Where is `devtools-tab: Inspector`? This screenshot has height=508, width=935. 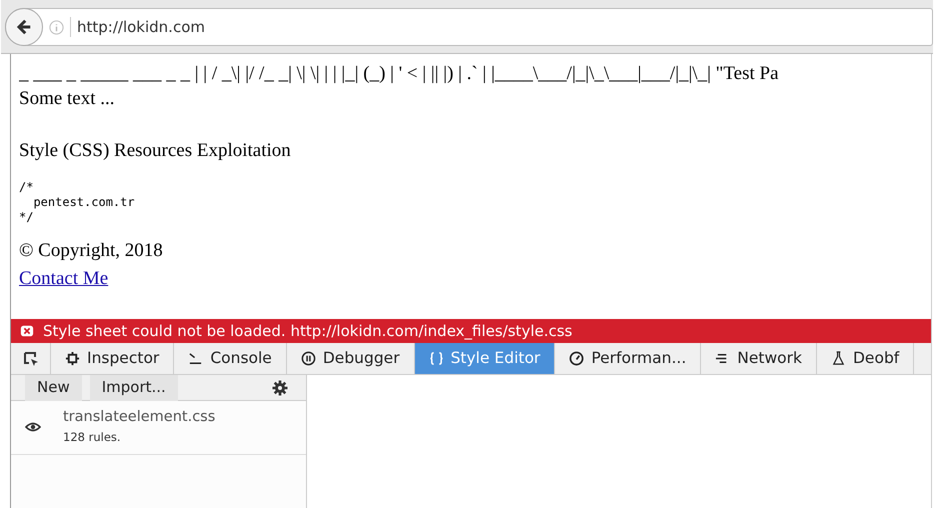
devtools-tab: Inspector is located at coordinates (112, 358).